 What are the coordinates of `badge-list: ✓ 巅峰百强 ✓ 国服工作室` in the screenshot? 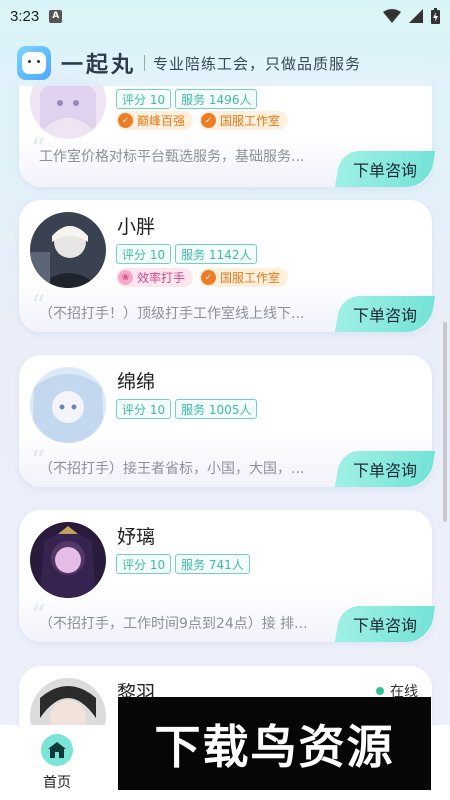 It's located at (202, 120).